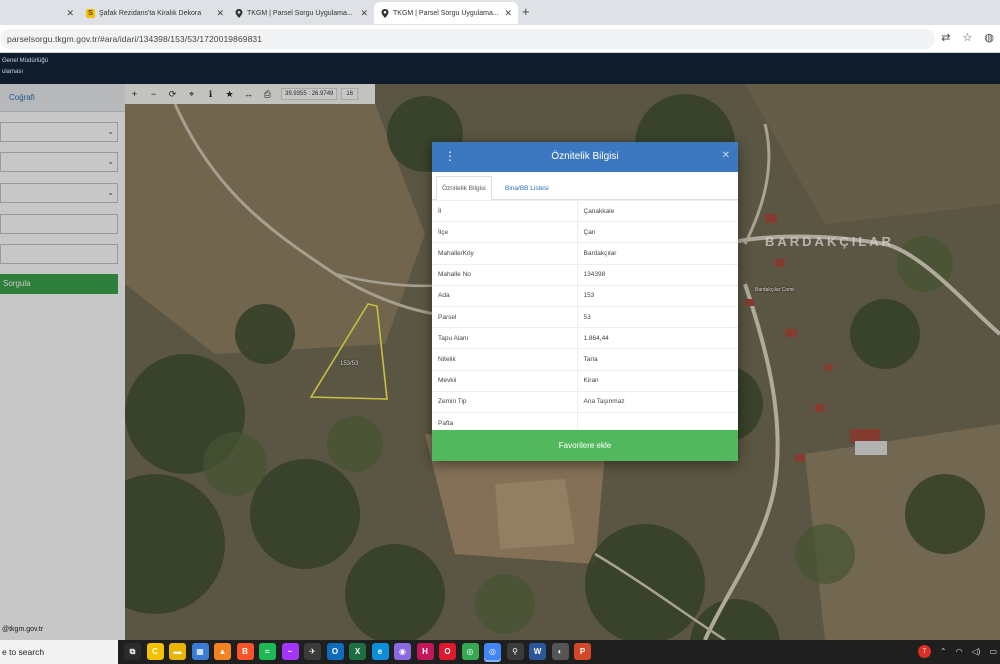 This screenshot has width=1000, height=664. I want to click on steam-icon: ◐, so click(560, 651).